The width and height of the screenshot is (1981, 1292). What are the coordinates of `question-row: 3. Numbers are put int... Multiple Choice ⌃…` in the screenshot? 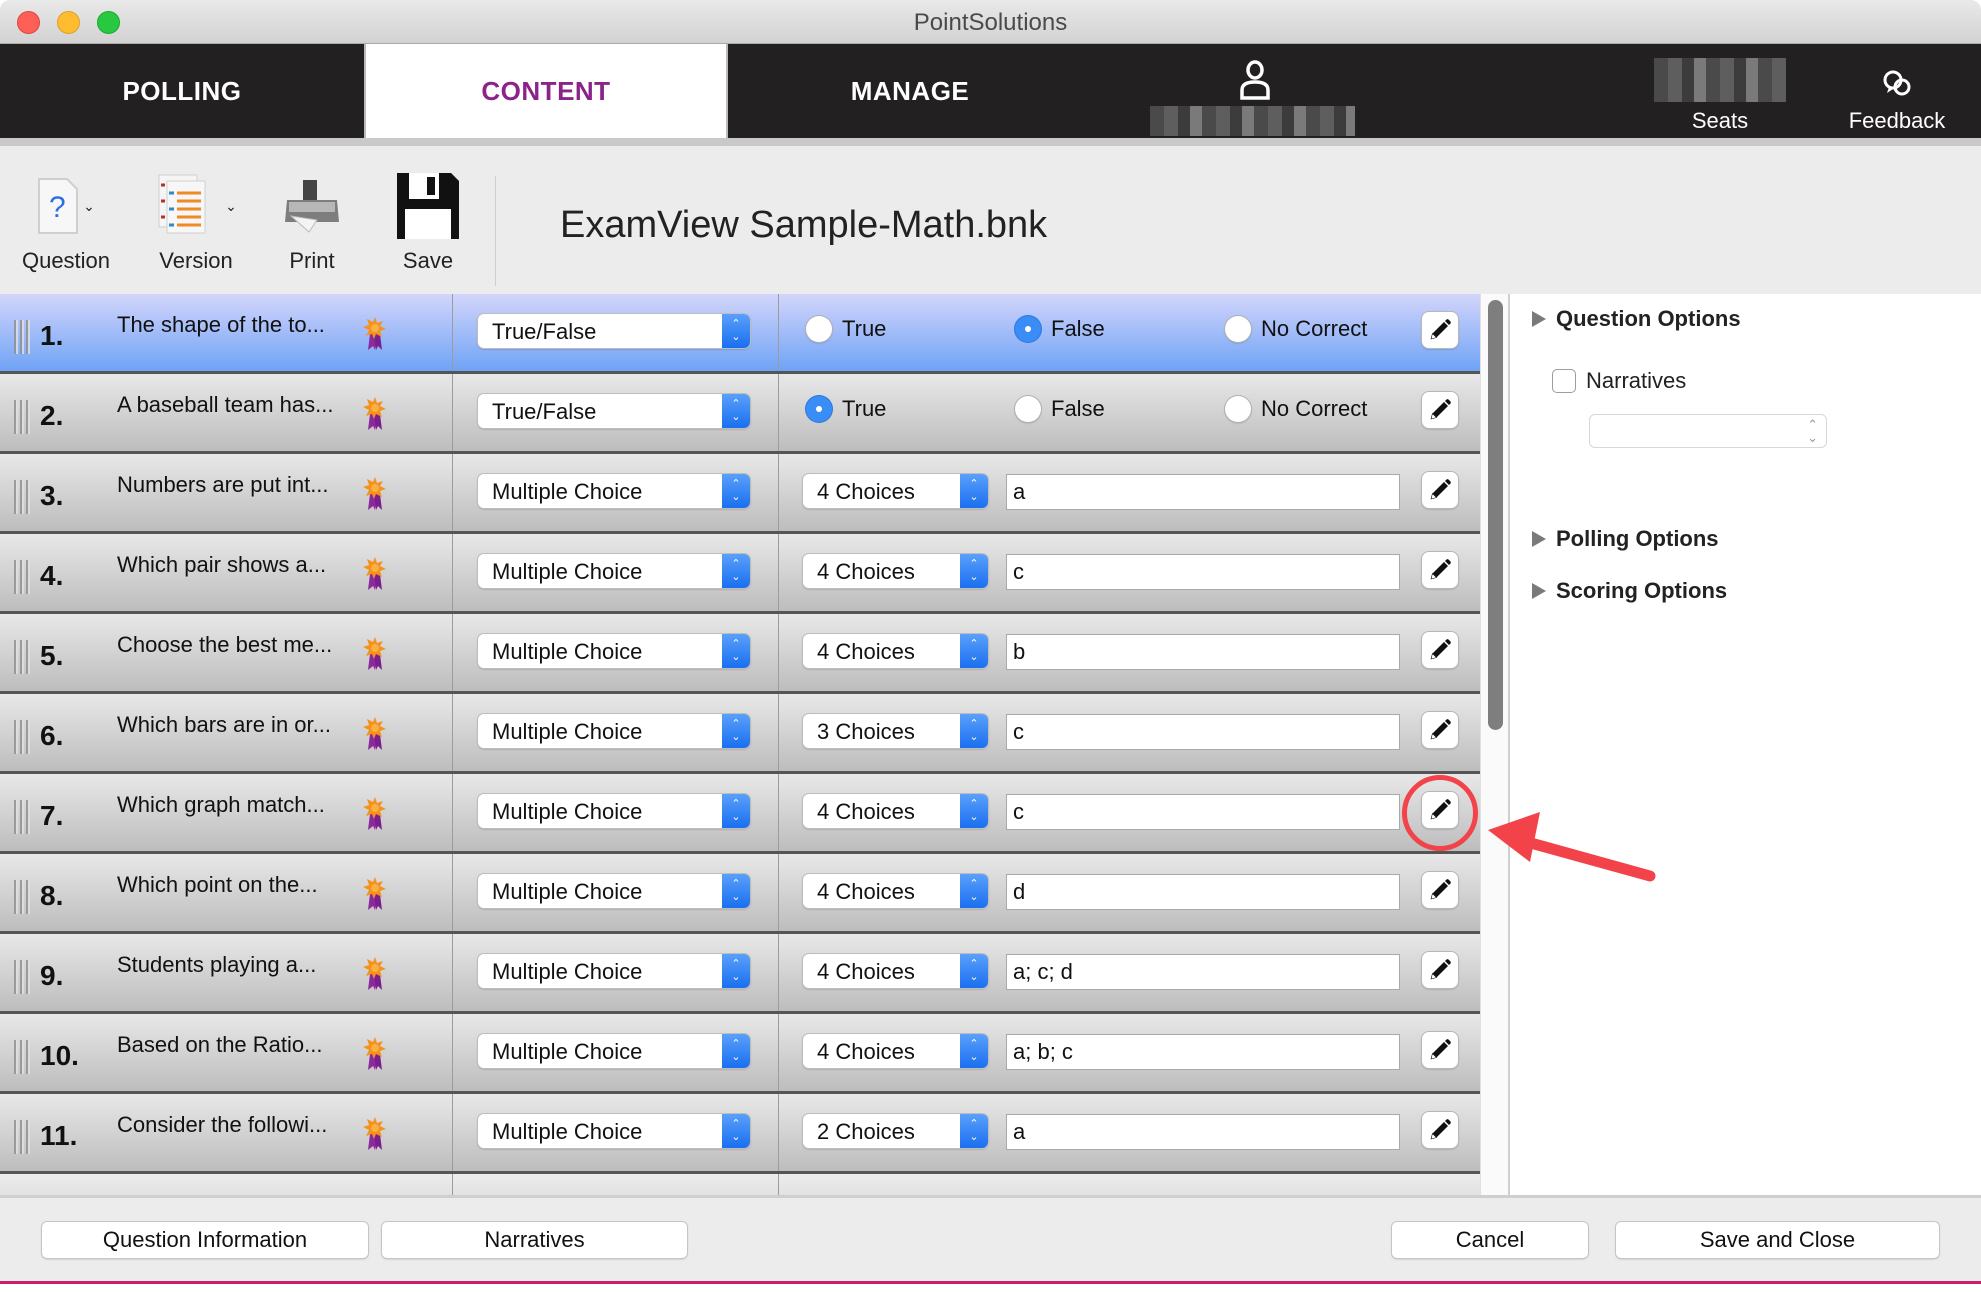 It's located at (740, 494).